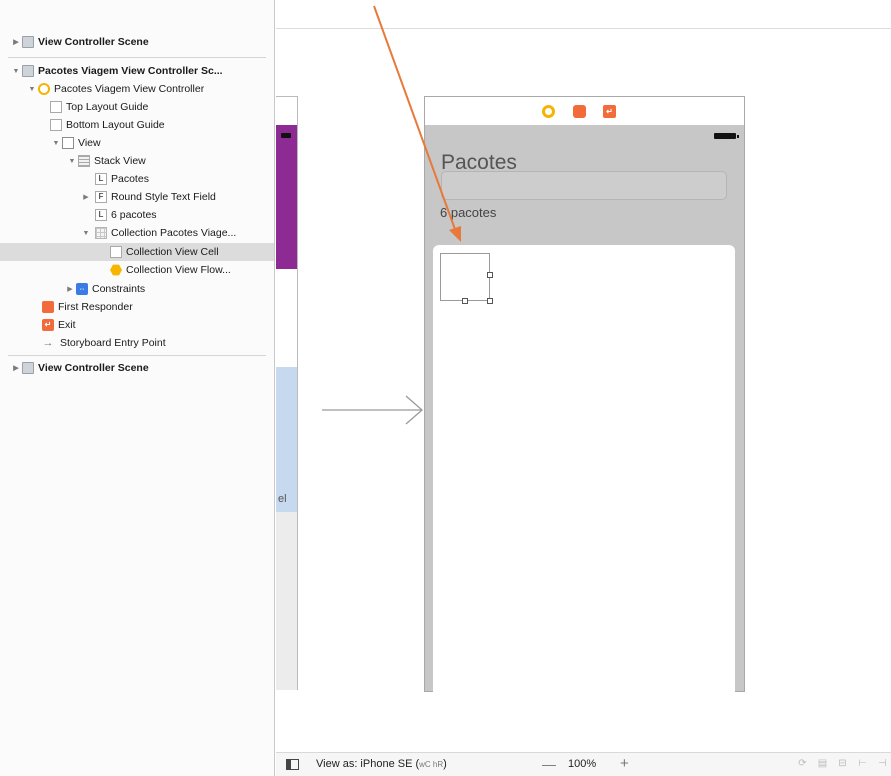 This screenshot has height=776, width=891. What do you see at coordinates (163, 197) in the screenshot?
I see `outline-item-label: Round Style Text Field` at bounding box center [163, 197].